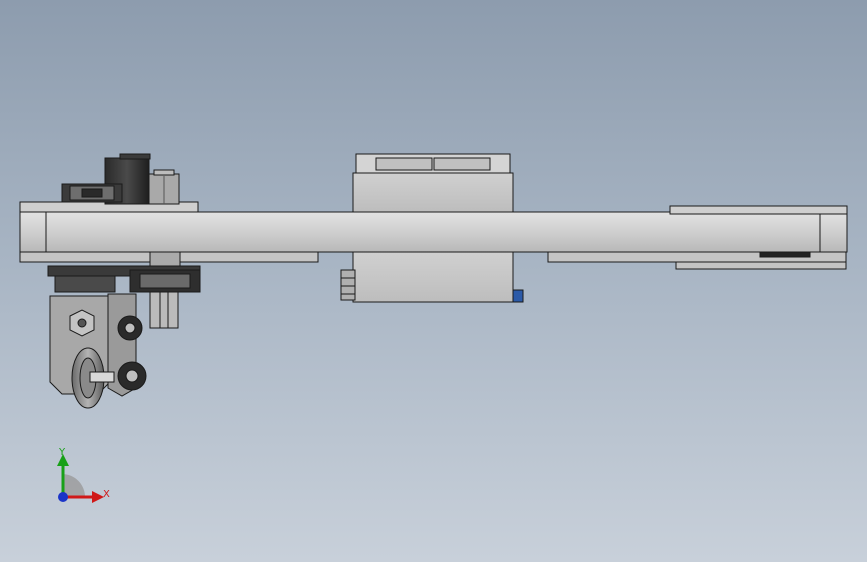 The height and width of the screenshot is (562, 867). What do you see at coordinates (92, 193) in the screenshot?
I see `upper-pulley` at bounding box center [92, 193].